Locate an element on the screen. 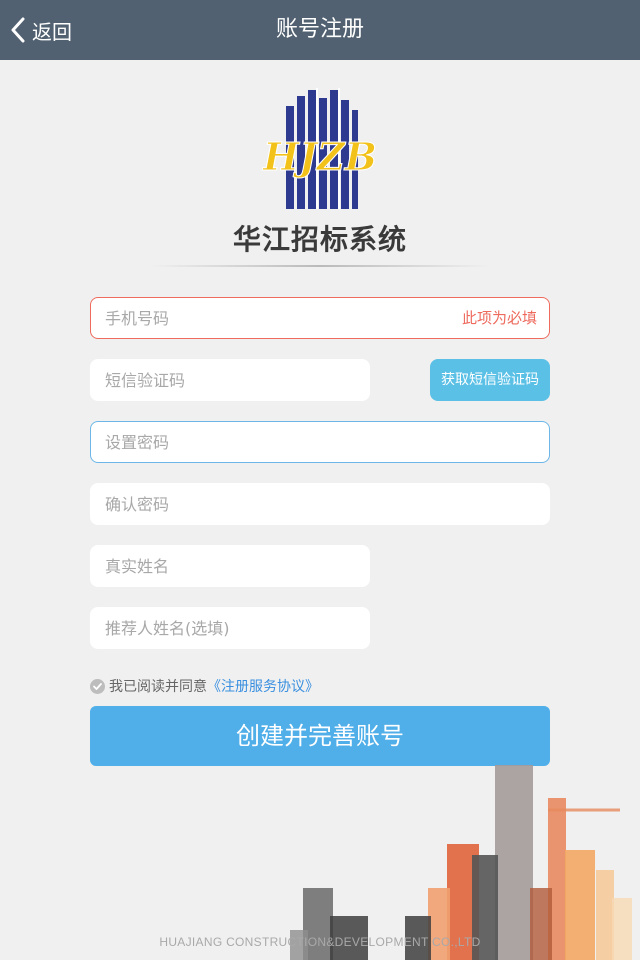  get-sms-code-button: 获取短信验证码 is located at coordinates (490, 380).